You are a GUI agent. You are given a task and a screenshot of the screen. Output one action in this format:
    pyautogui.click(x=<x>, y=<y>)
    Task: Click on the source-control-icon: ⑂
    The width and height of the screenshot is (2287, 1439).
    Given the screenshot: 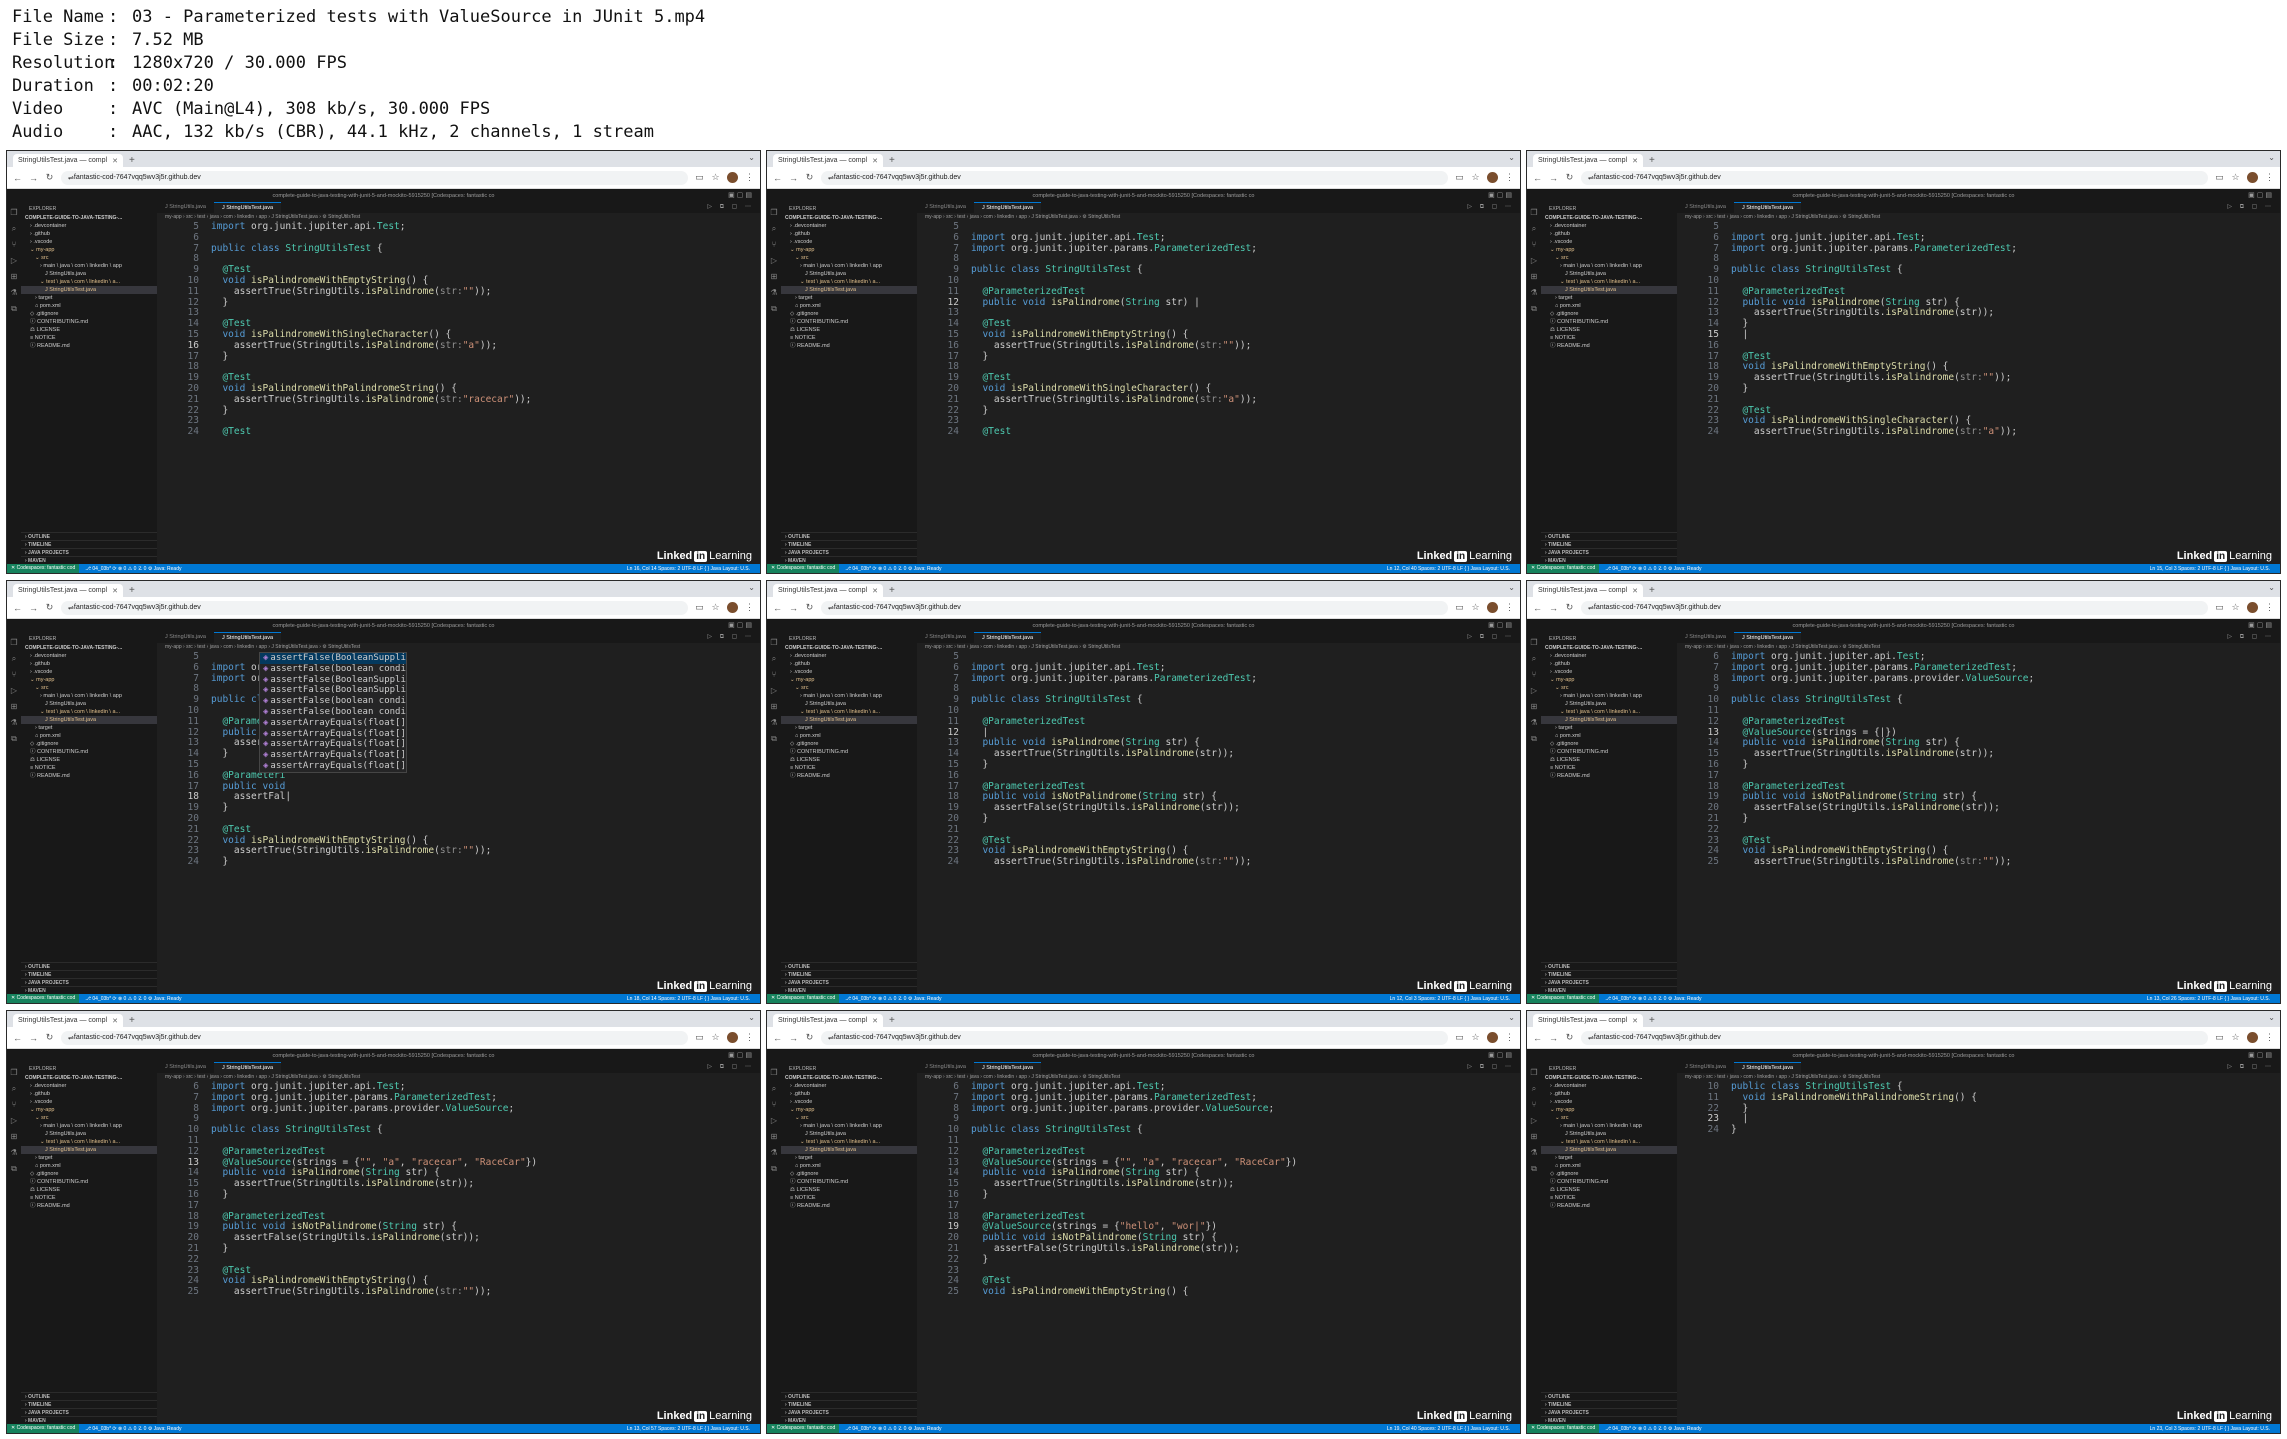 What is the action you would take?
    pyautogui.click(x=774, y=244)
    